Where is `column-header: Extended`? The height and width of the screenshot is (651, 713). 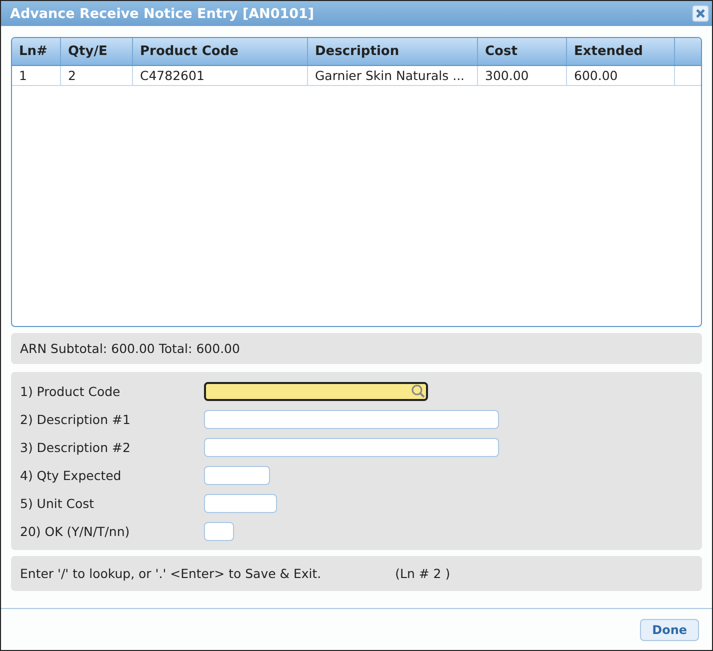 column-header: Extended is located at coordinates (621, 51).